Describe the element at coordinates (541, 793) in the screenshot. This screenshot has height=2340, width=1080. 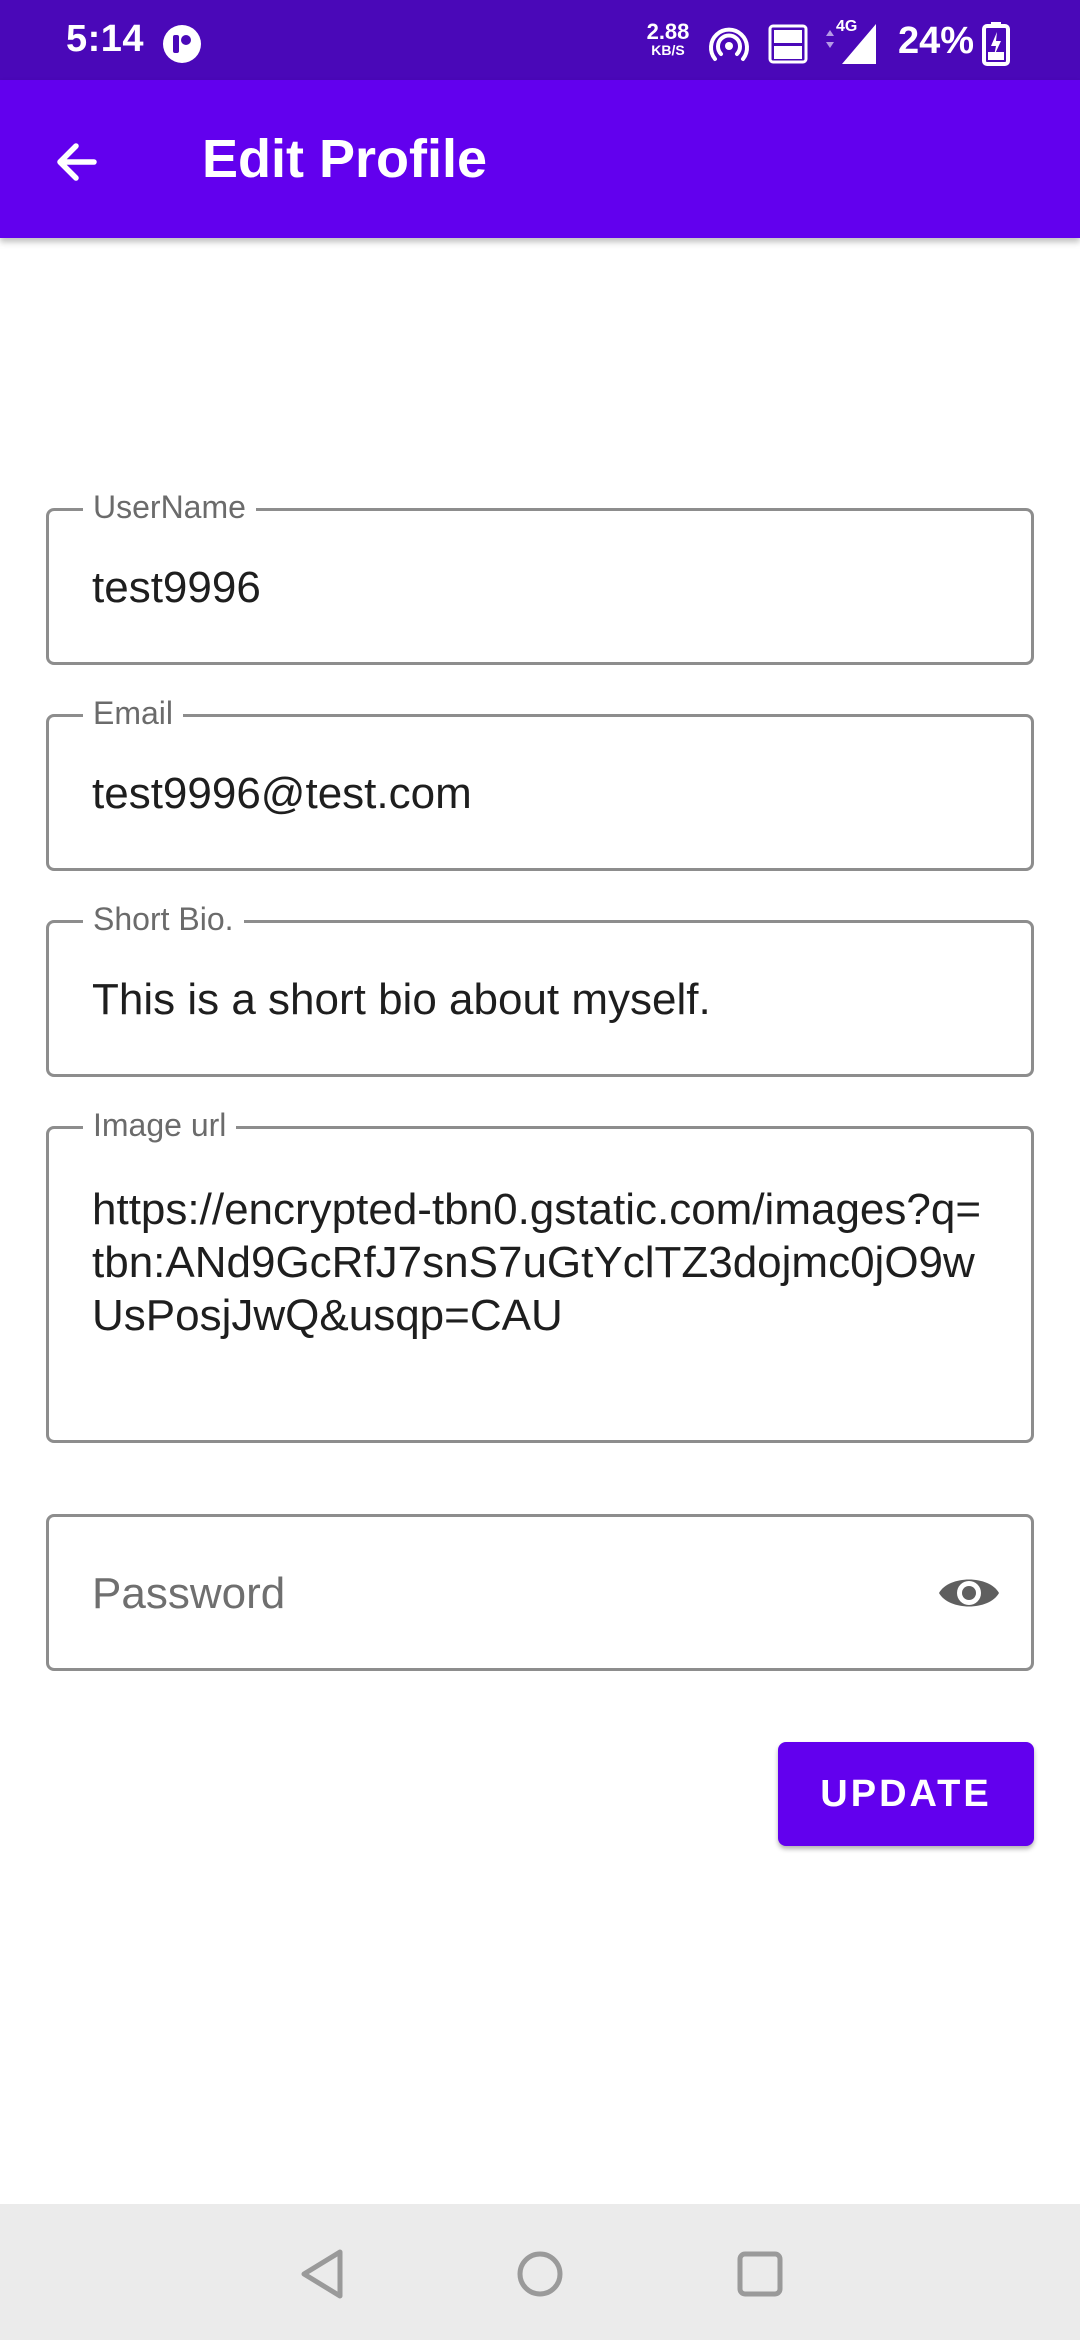
I see `email-value: test9996@test.com` at that location.